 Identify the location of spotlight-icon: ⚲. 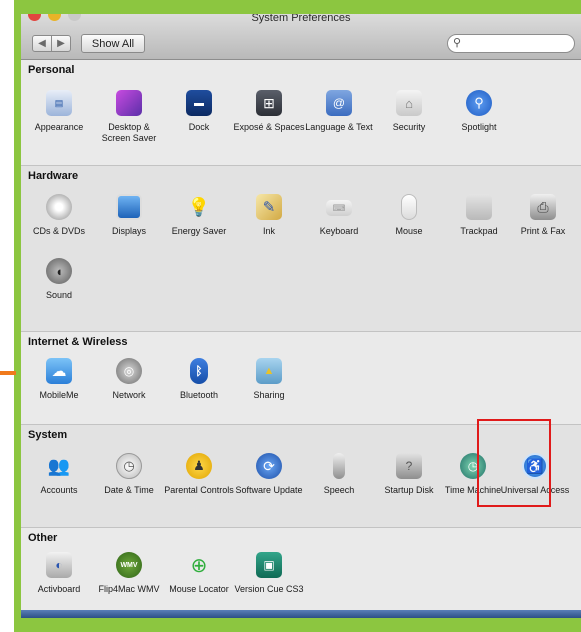
(479, 103).